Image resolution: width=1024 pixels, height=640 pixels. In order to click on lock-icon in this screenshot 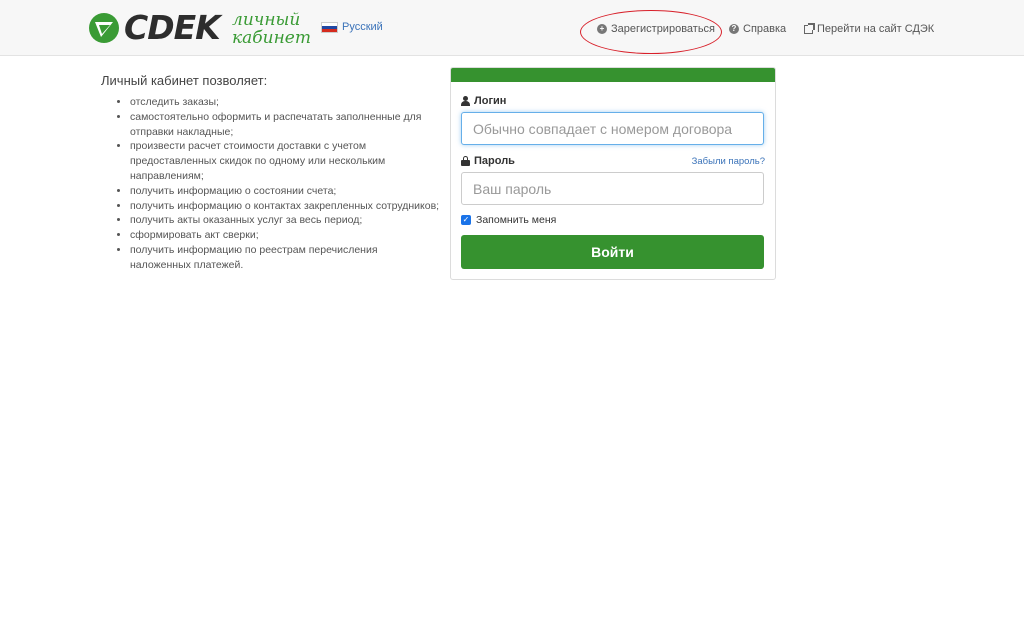, I will do `click(465, 161)`.